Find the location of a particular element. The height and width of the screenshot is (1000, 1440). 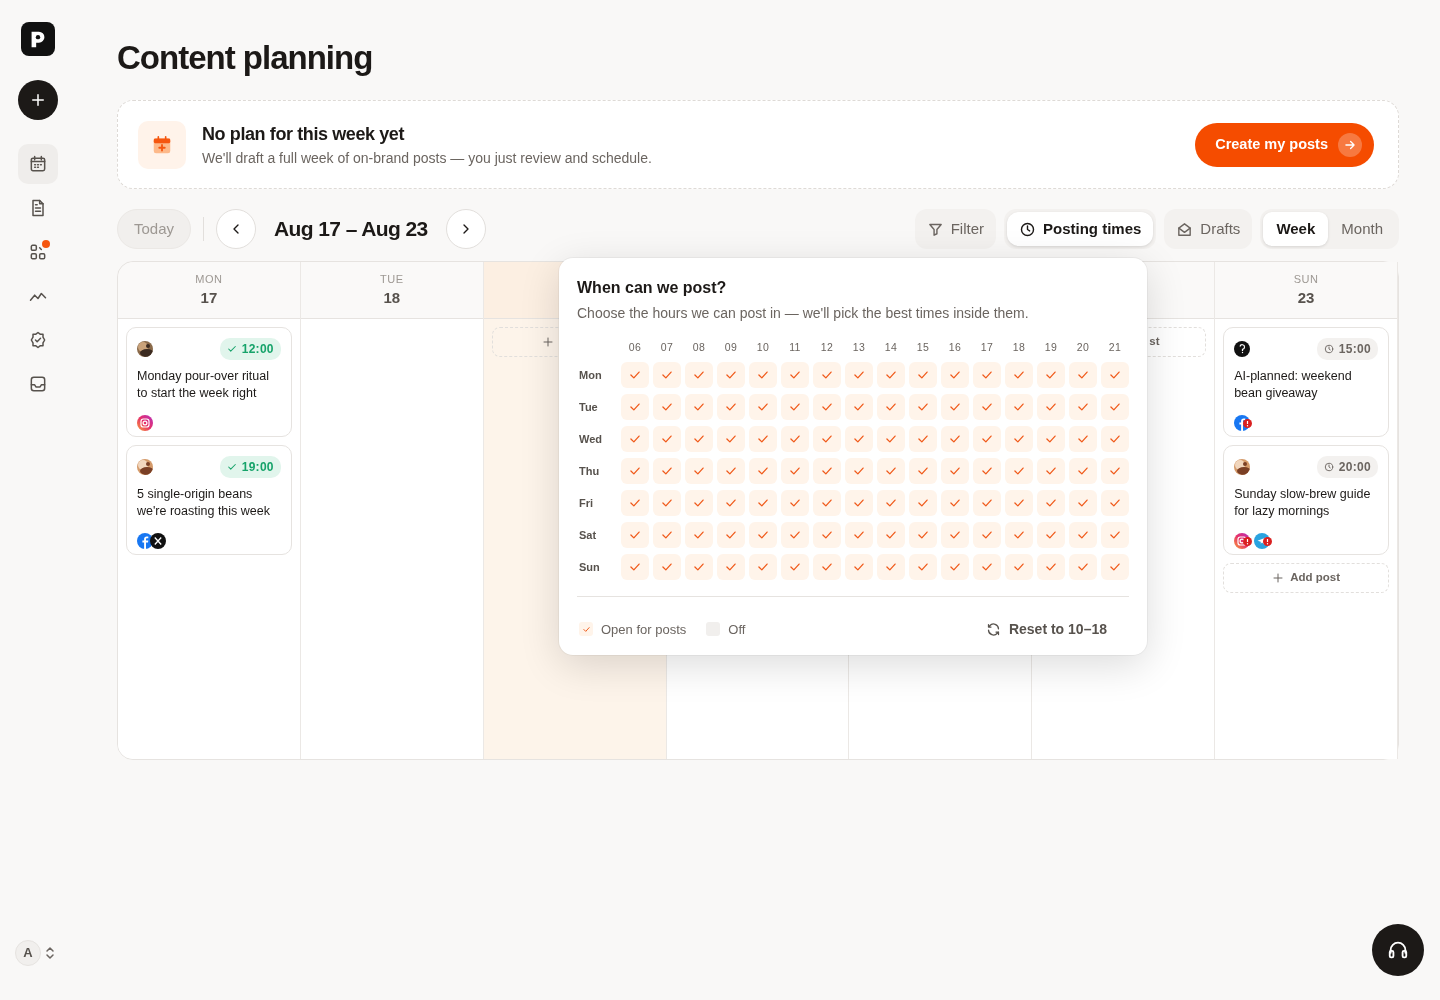

view-tab: Week is located at coordinates (1296, 229).